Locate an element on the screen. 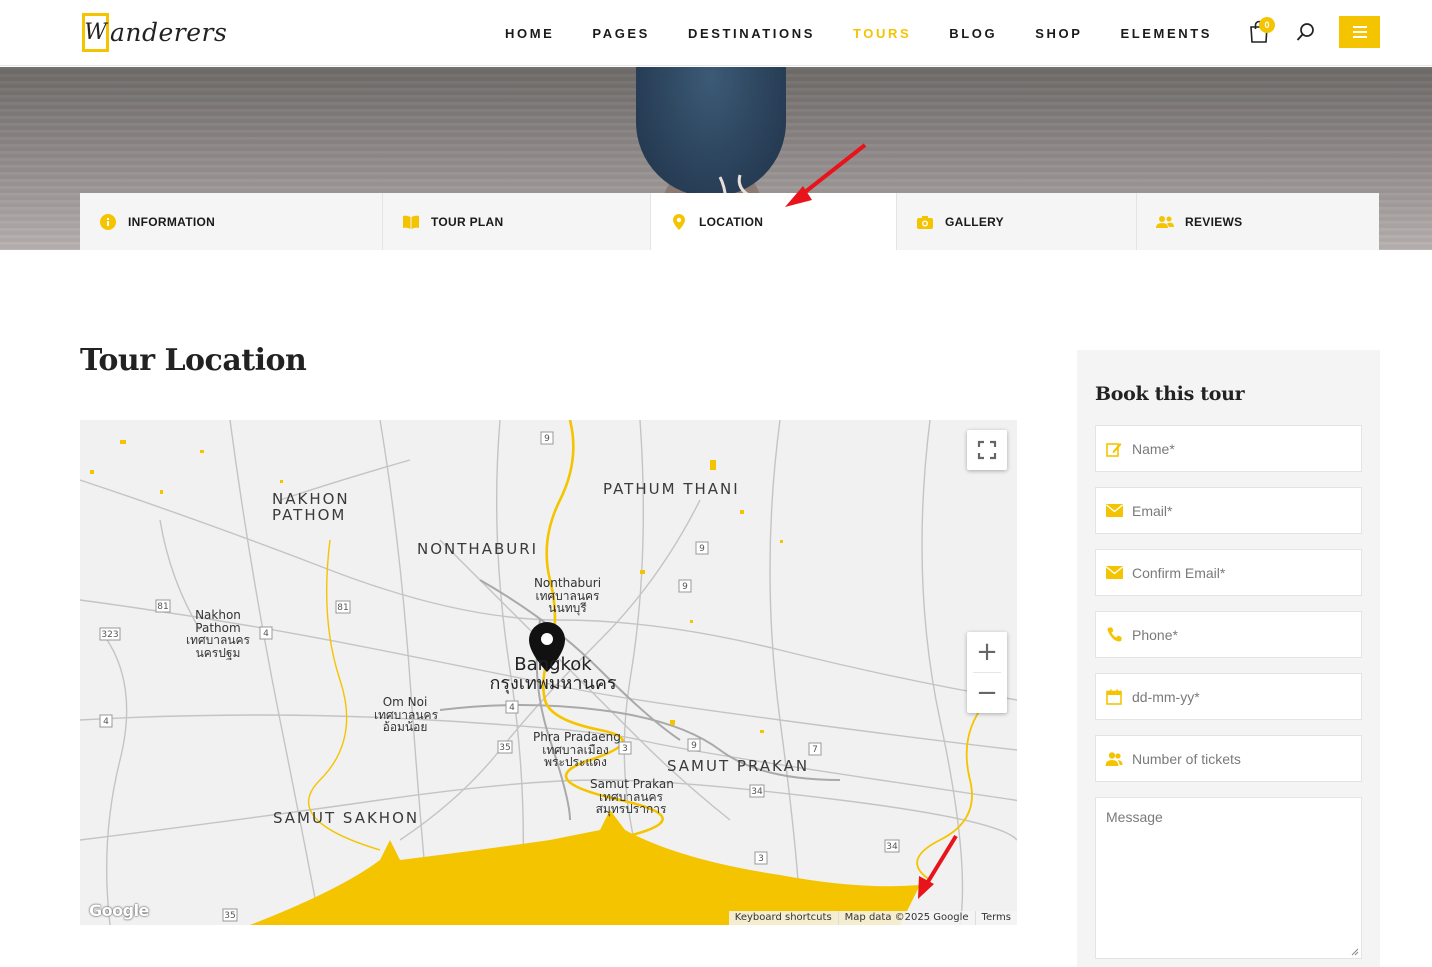 Image resolution: width=1432 pixels, height=967 pixels. camera-icon is located at coordinates (925, 222).